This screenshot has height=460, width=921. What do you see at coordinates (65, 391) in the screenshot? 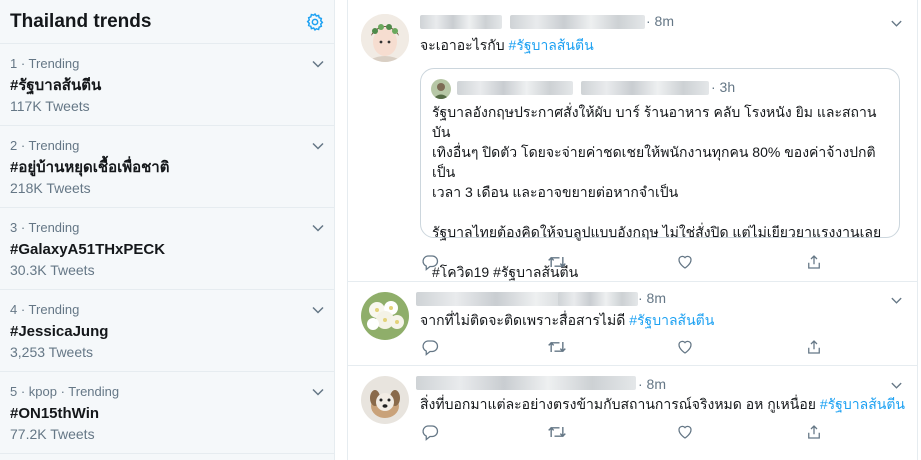
I see `trend-meta: 5 · kpop · Trending` at bounding box center [65, 391].